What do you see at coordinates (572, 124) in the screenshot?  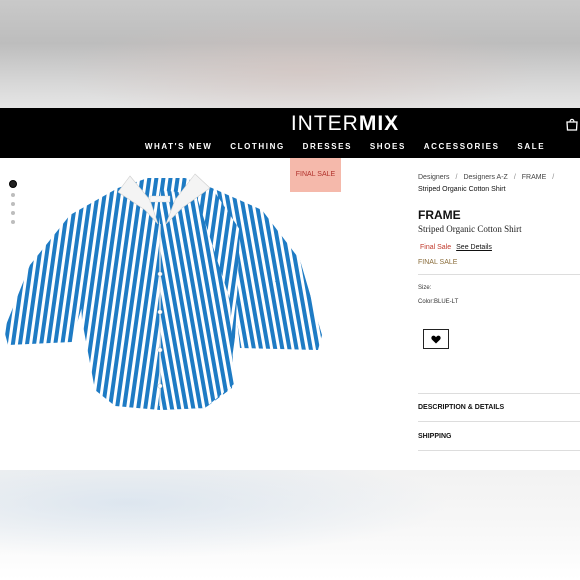 I see `shopping-bag-icon` at bounding box center [572, 124].